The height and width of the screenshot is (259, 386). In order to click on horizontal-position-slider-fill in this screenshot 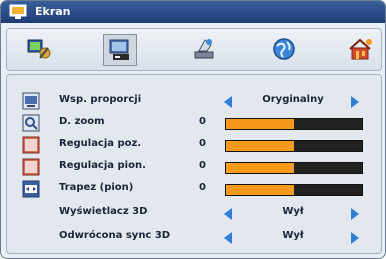, I will do `click(260, 146)`.